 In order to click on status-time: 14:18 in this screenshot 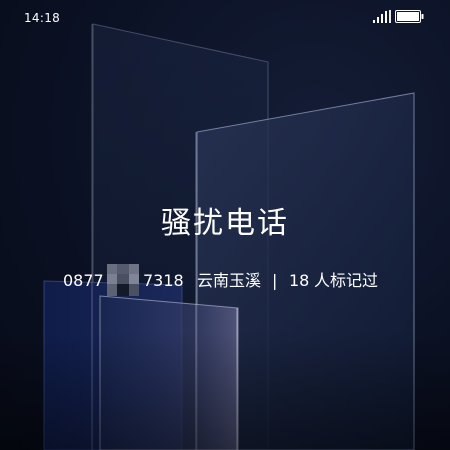, I will do `click(42, 18)`.